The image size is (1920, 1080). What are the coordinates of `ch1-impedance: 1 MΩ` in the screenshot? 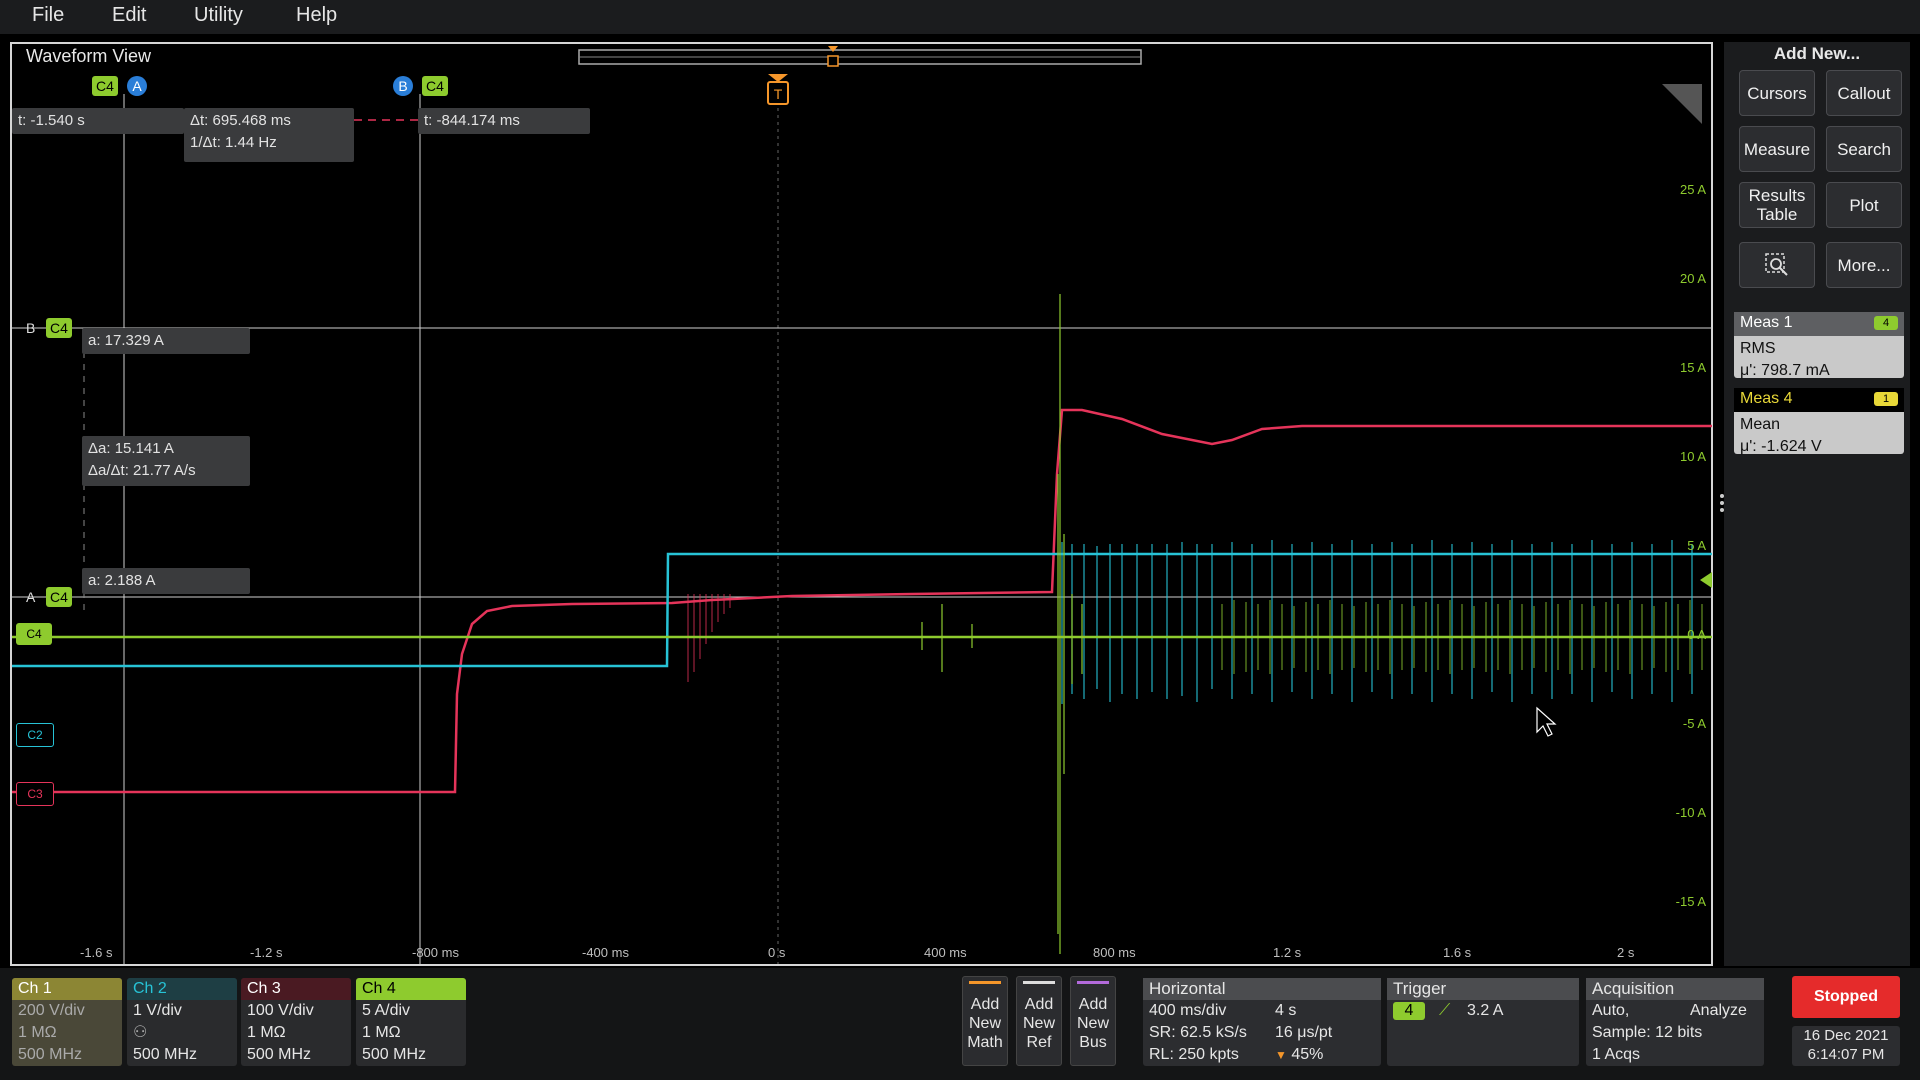 It's located at (37, 1032).